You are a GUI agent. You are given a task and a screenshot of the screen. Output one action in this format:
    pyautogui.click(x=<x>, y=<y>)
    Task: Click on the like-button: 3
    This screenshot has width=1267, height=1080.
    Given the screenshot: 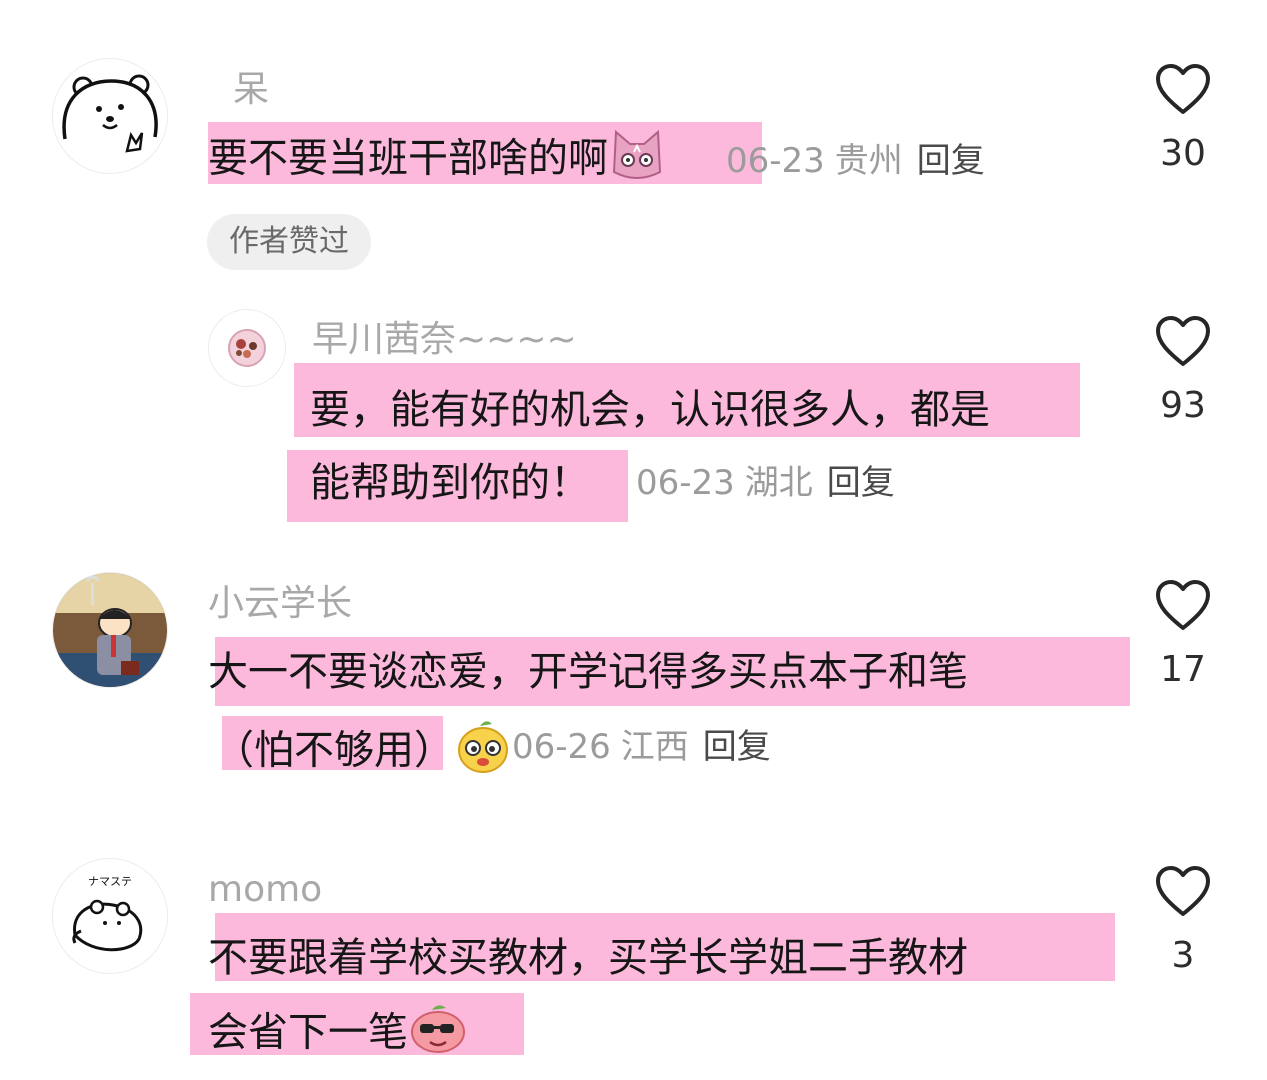 What is the action you would take?
    pyautogui.click(x=1183, y=921)
    